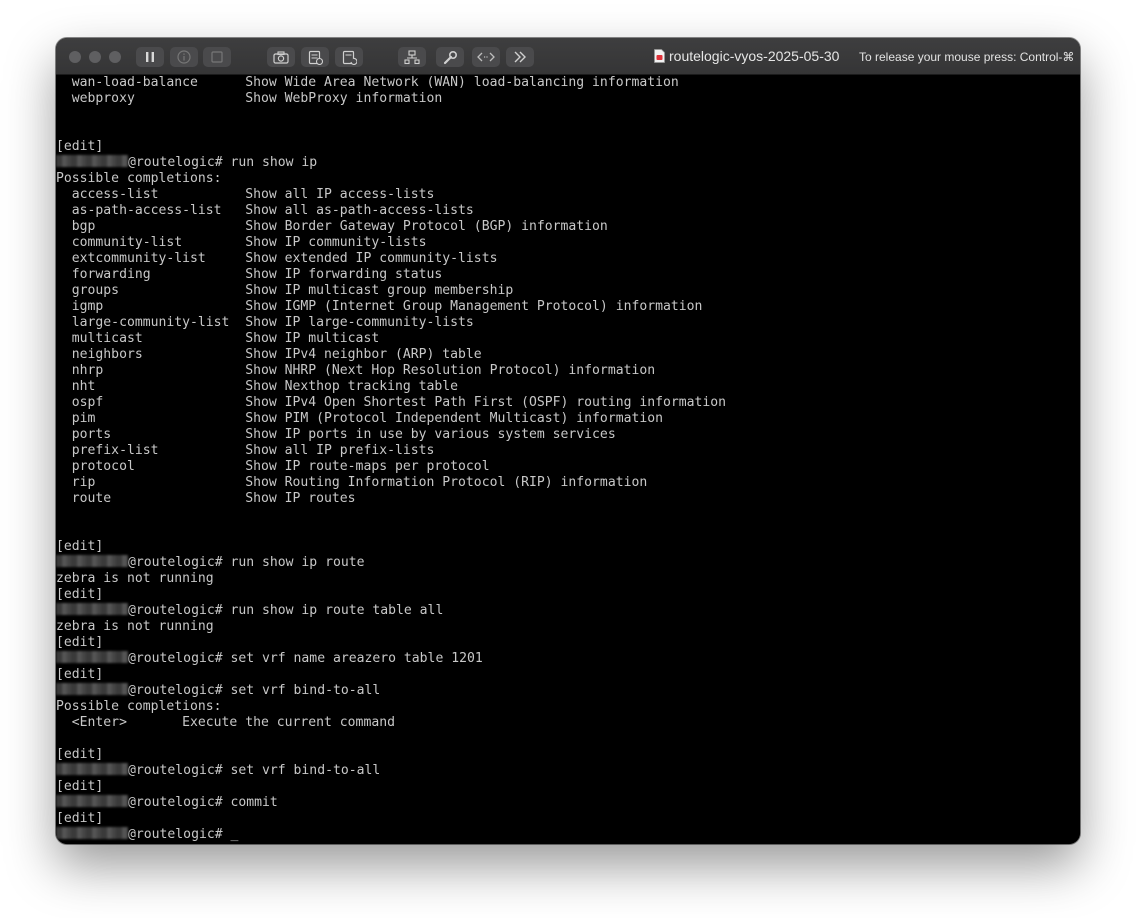 This screenshot has width=1136, height=918. I want to click on terminal-line: community-list Show IP community-lists, so click(391, 243).